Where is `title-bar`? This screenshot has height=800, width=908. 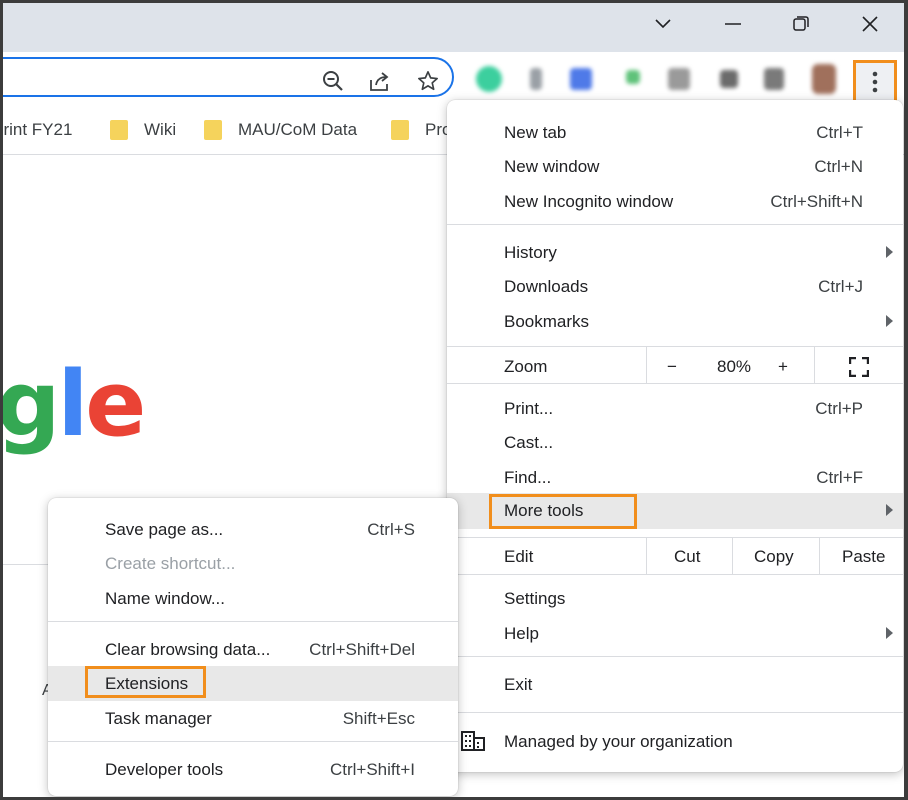
title-bar is located at coordinates (454, 26).